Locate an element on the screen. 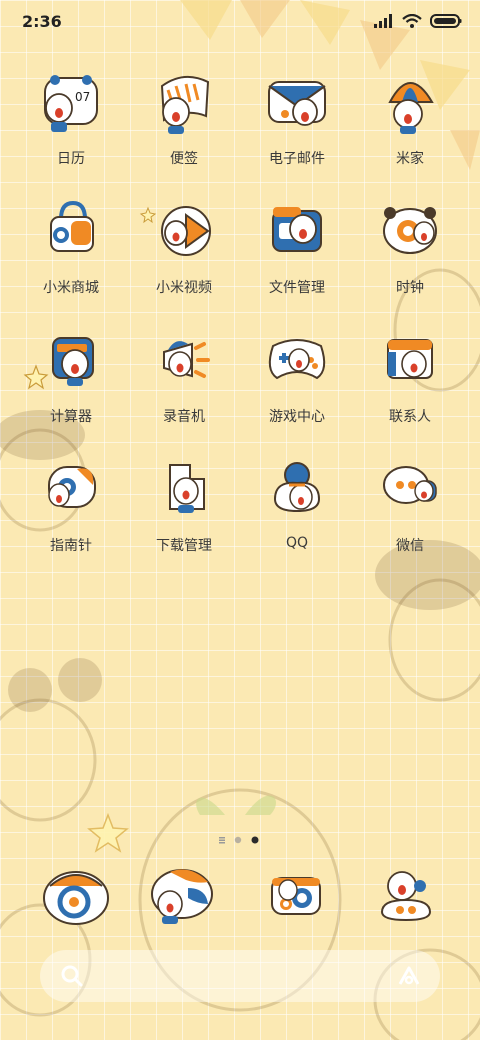 Image resolution: width=480 pixels, height=1040 pixels. app-game-center: 游戏中心 is located at coordinates (297, 381).